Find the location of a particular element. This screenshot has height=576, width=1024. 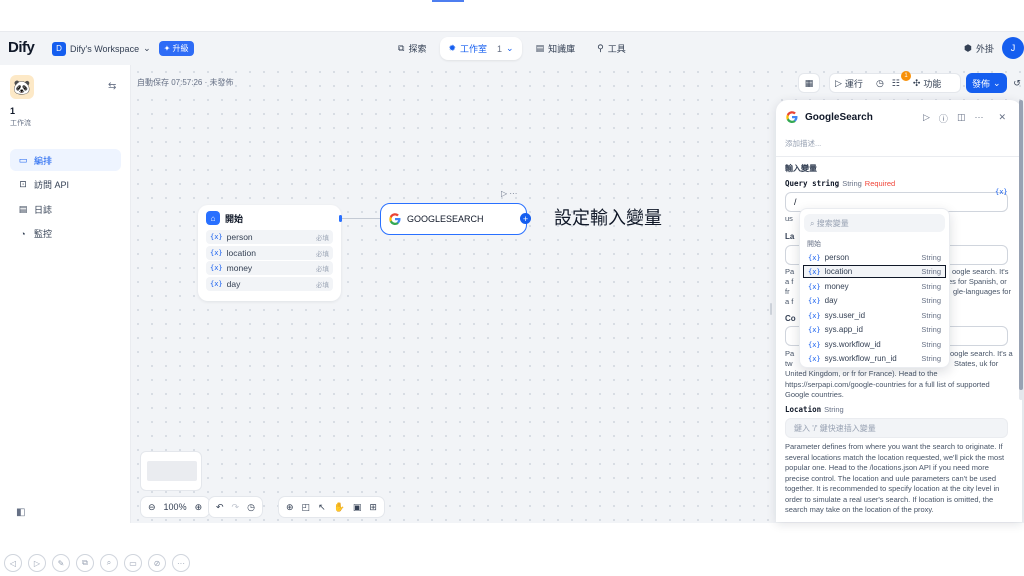

run-button: 運行 is located at coordinates (854, 83).